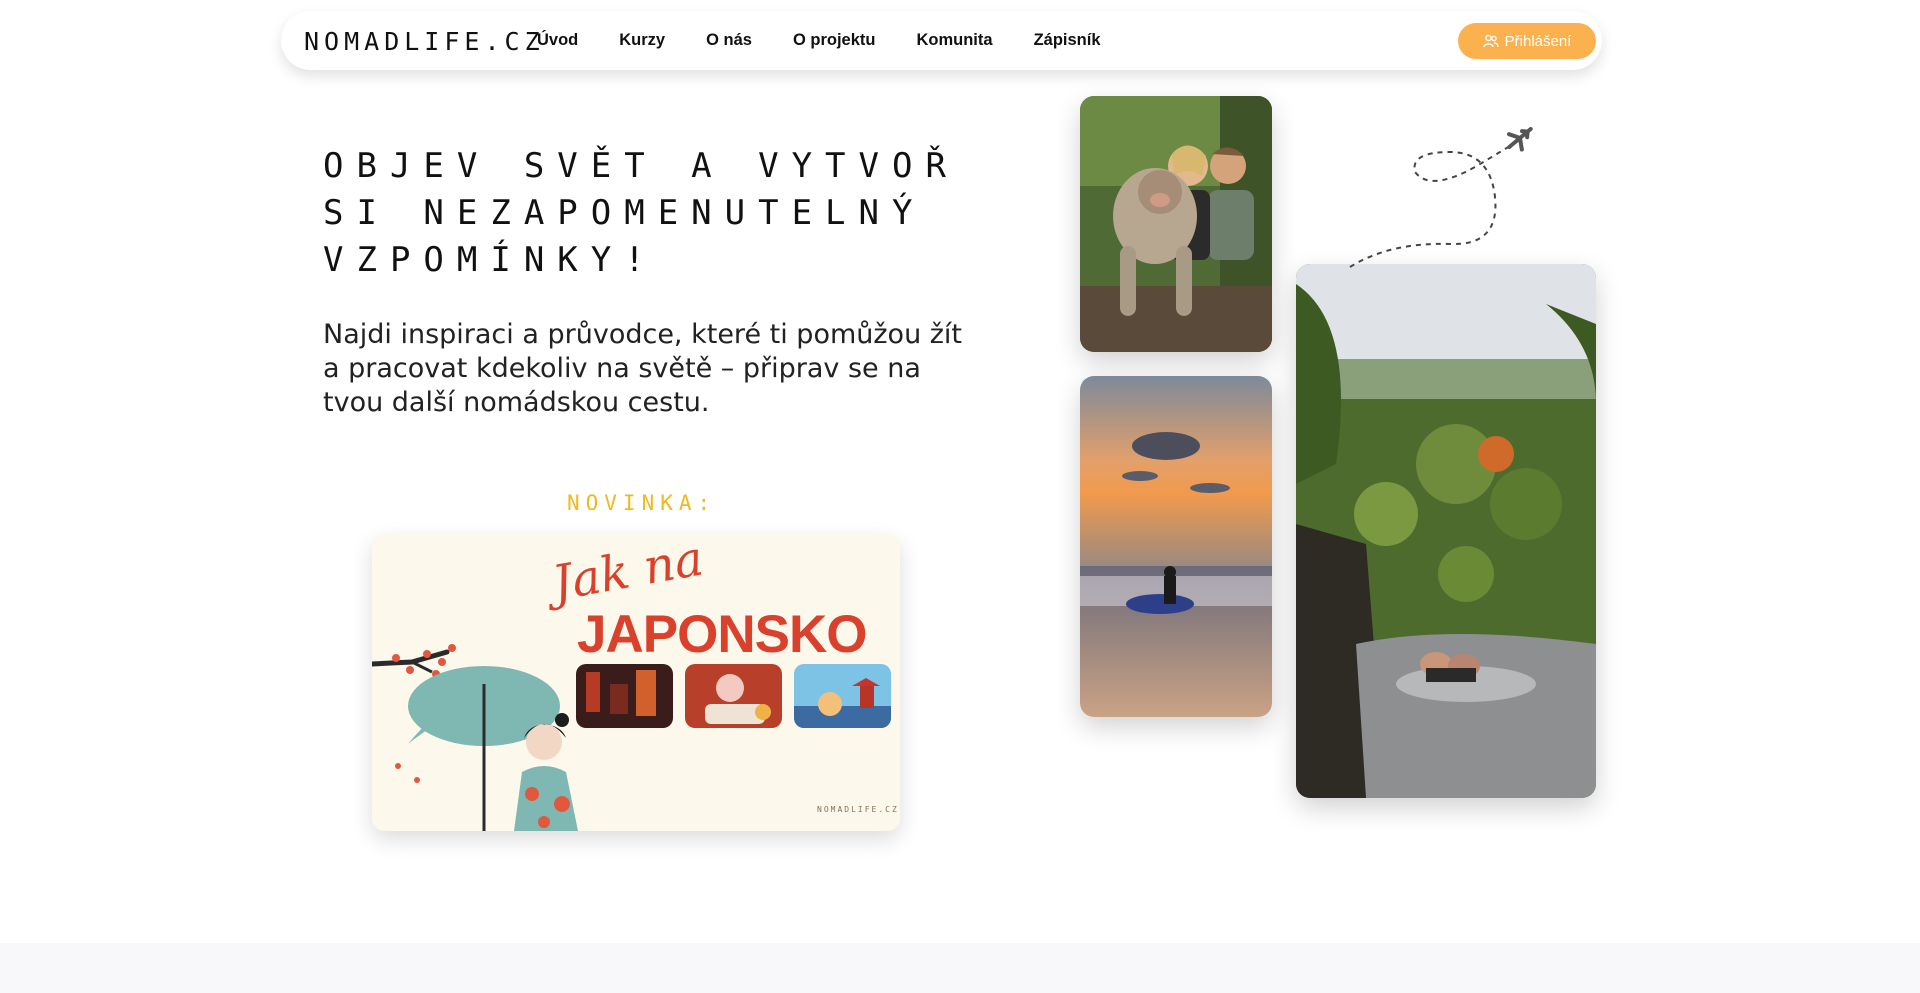 The image size is (1920, 993). I want to click on flight-path-decoration, so click(1441, 197).